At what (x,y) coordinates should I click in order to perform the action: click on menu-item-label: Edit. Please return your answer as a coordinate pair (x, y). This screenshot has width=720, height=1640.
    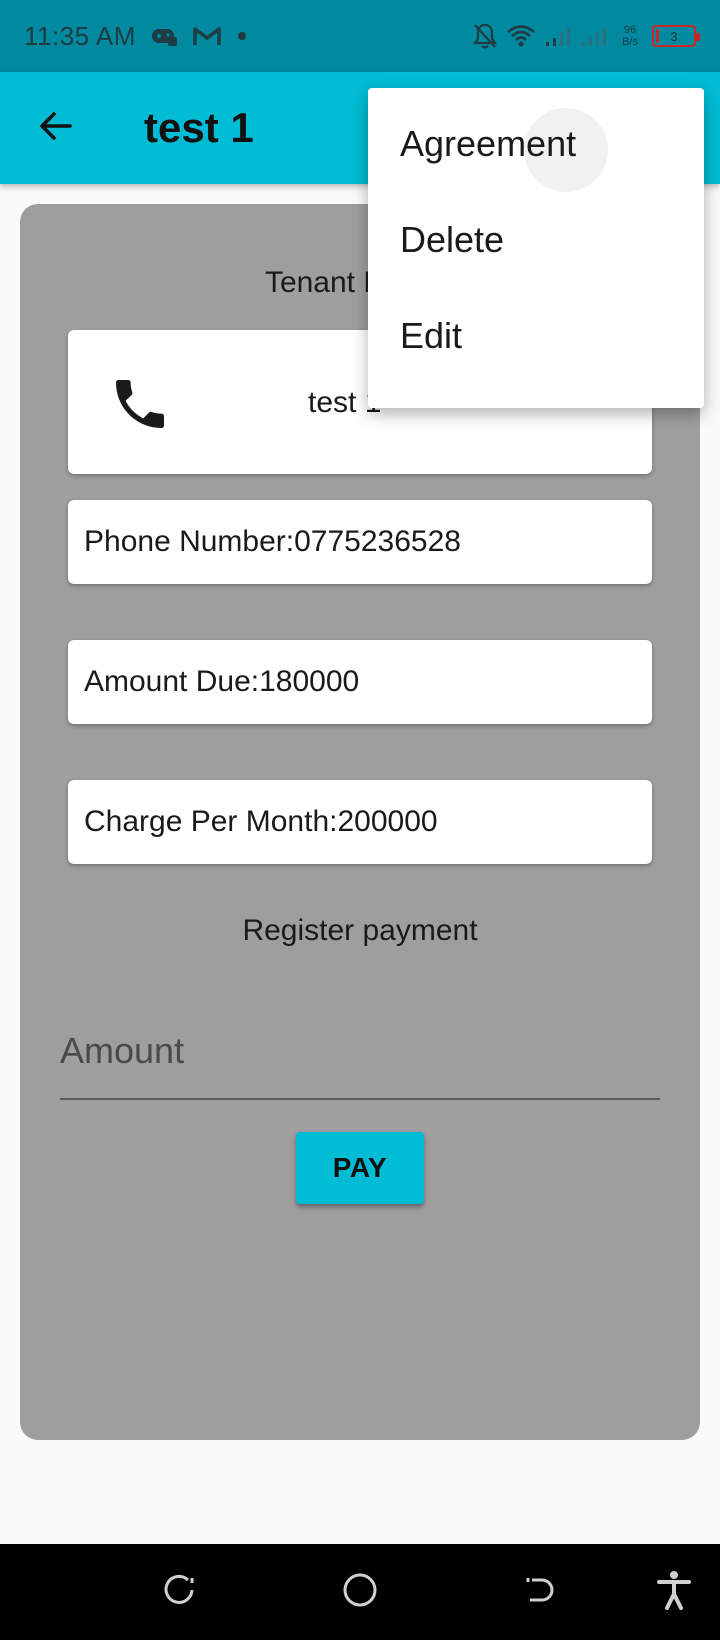
    Looking at the image, I should click on (431, 335).